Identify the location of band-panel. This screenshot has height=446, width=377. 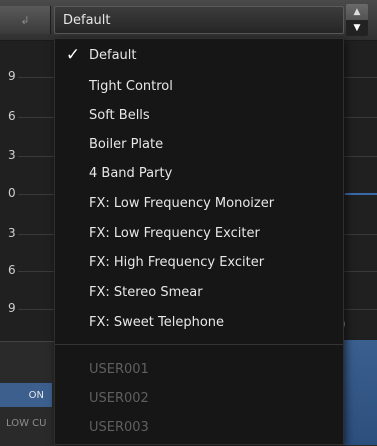
(359, 392).